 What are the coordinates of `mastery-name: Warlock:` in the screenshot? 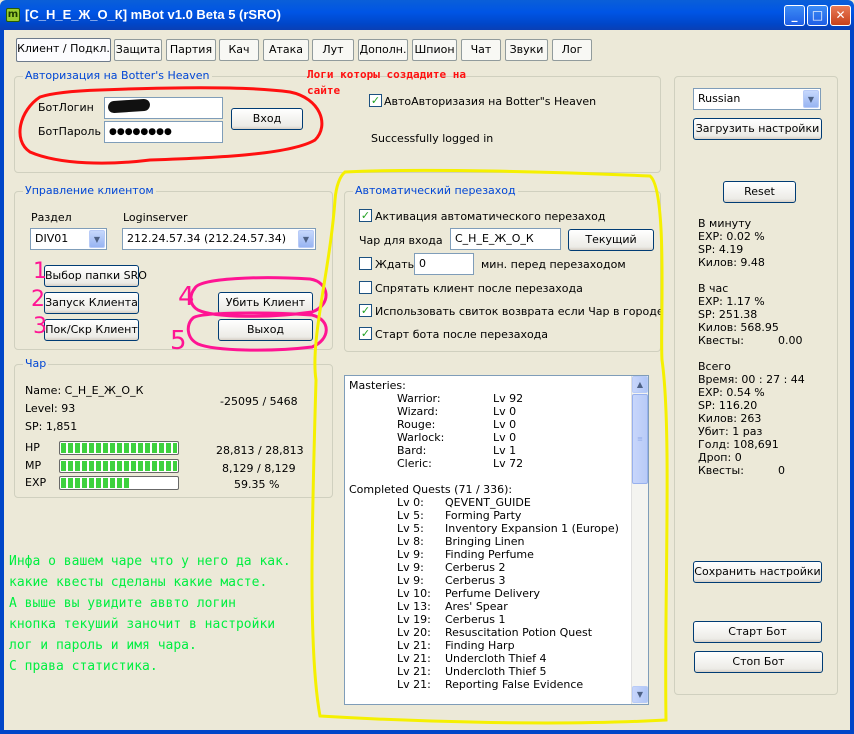 It's located at (421, 437).